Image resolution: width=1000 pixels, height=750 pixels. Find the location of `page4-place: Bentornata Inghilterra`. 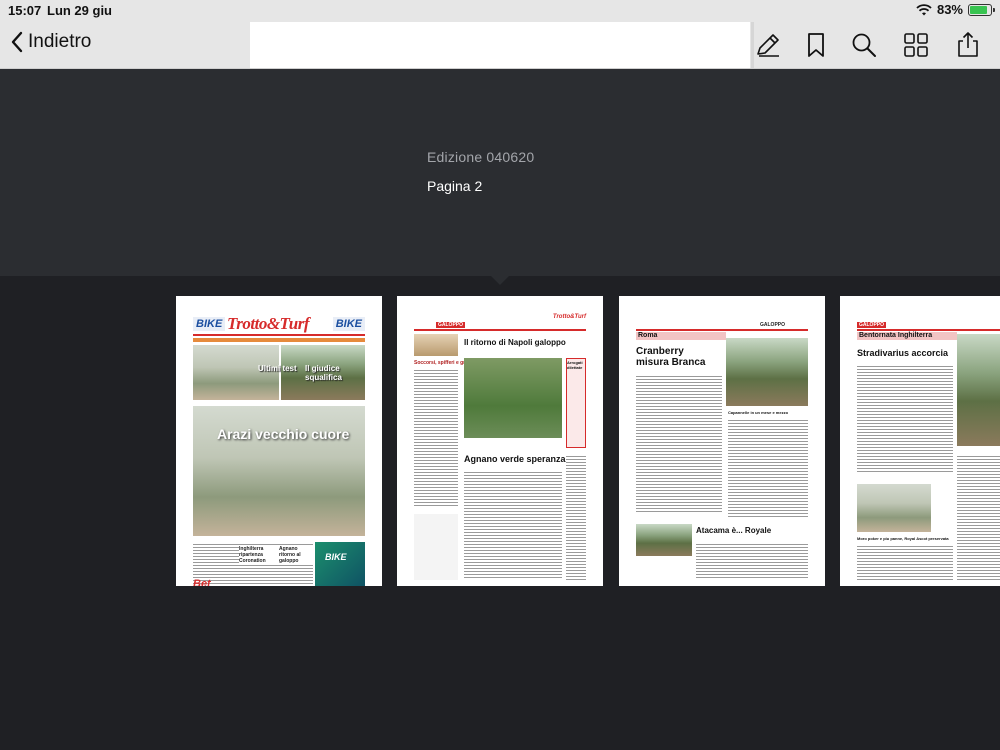

page4-place: Bentornata Inghilterra is located at coordinates (896, 335).